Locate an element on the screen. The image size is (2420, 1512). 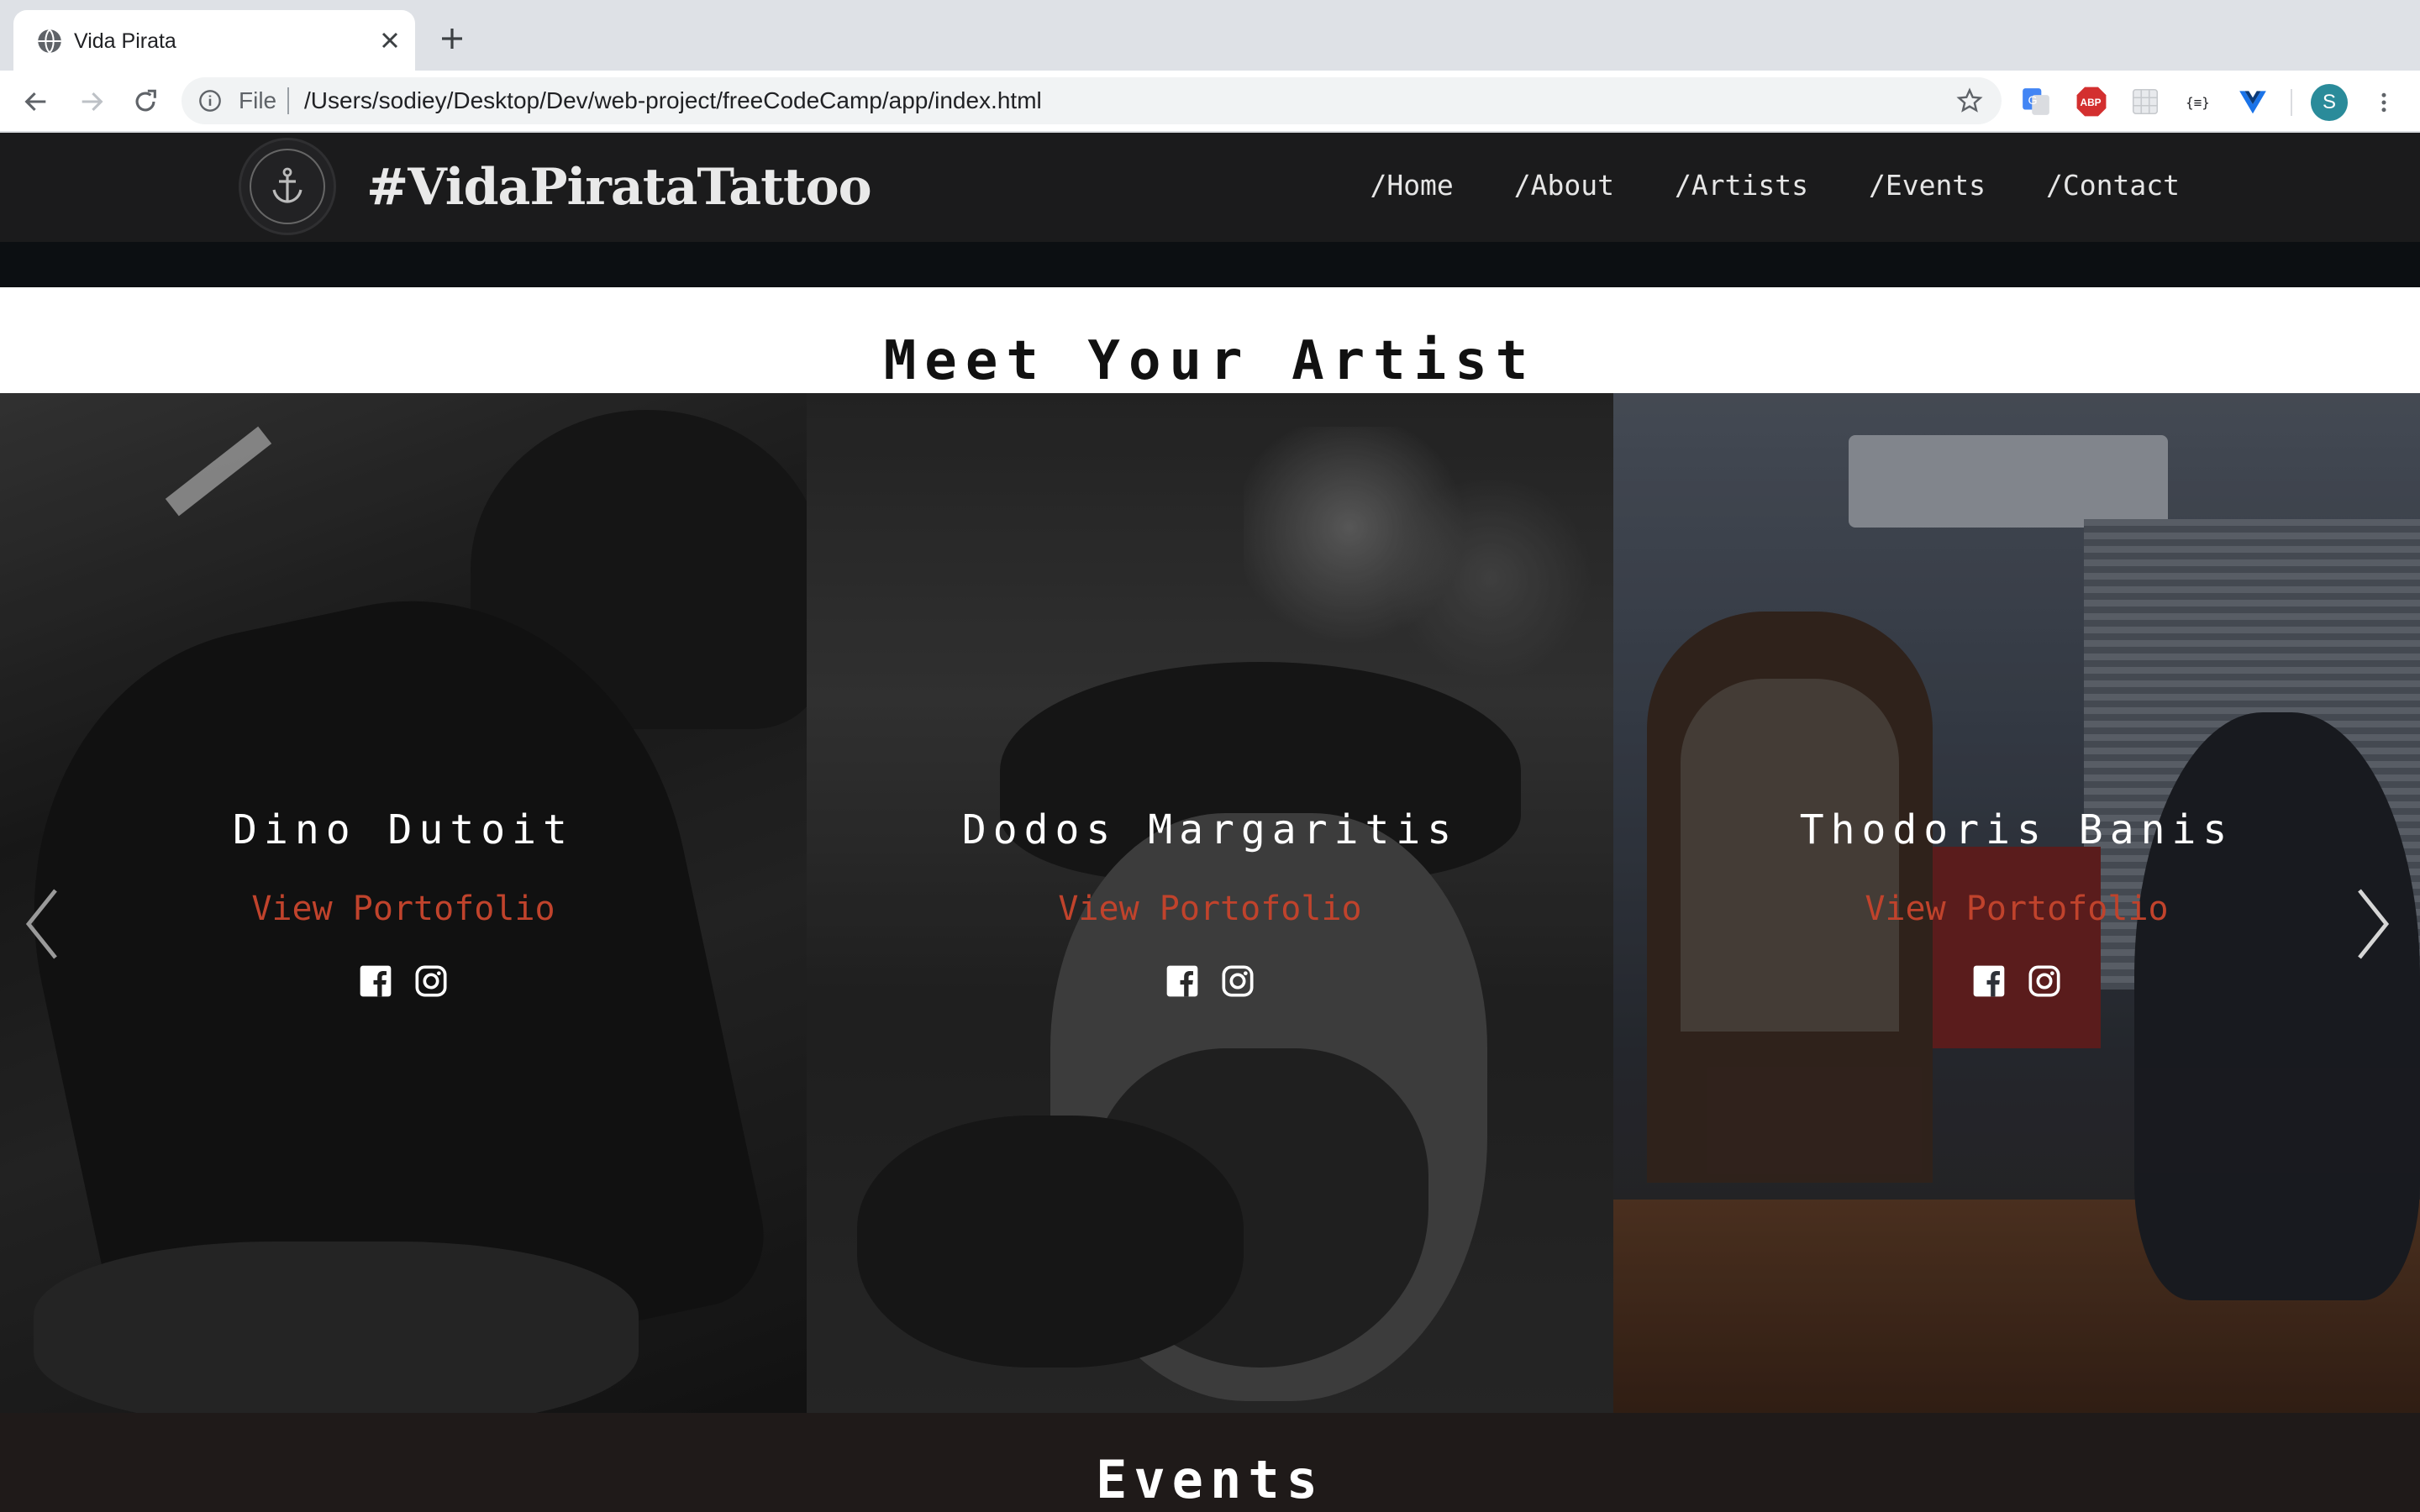
back-arrow-icon is located at coordinates (36, 101).